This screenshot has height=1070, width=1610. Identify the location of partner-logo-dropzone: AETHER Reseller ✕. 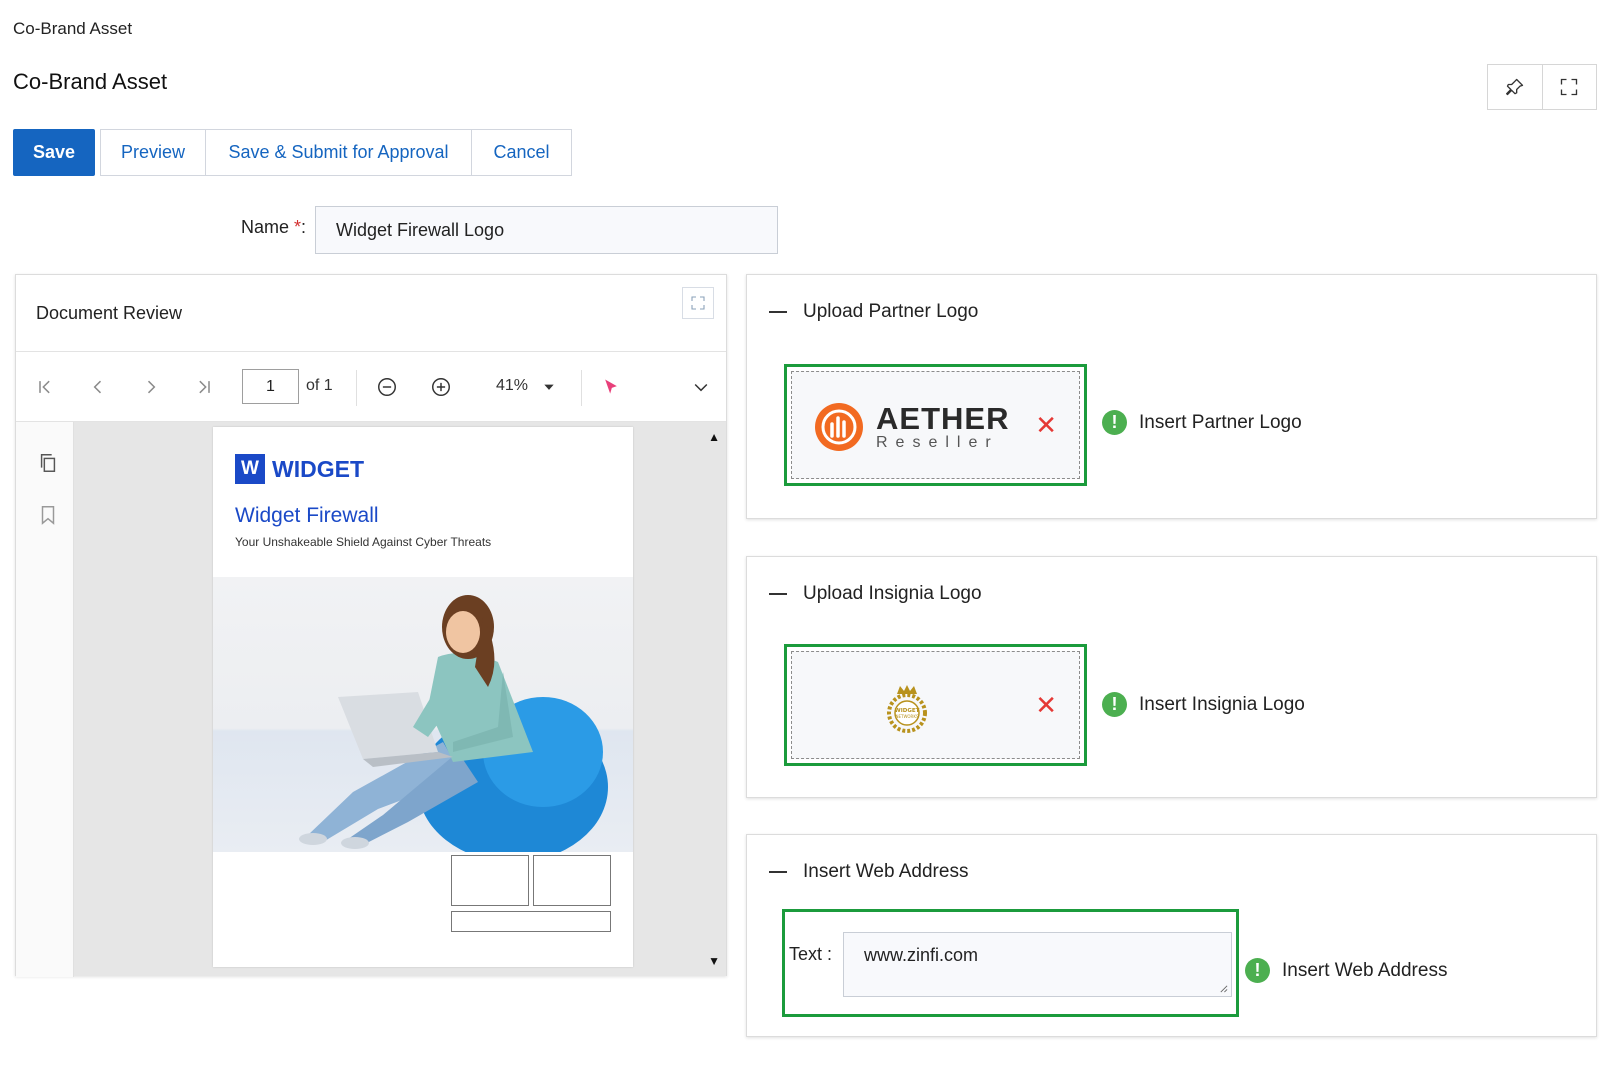
(935, 425).